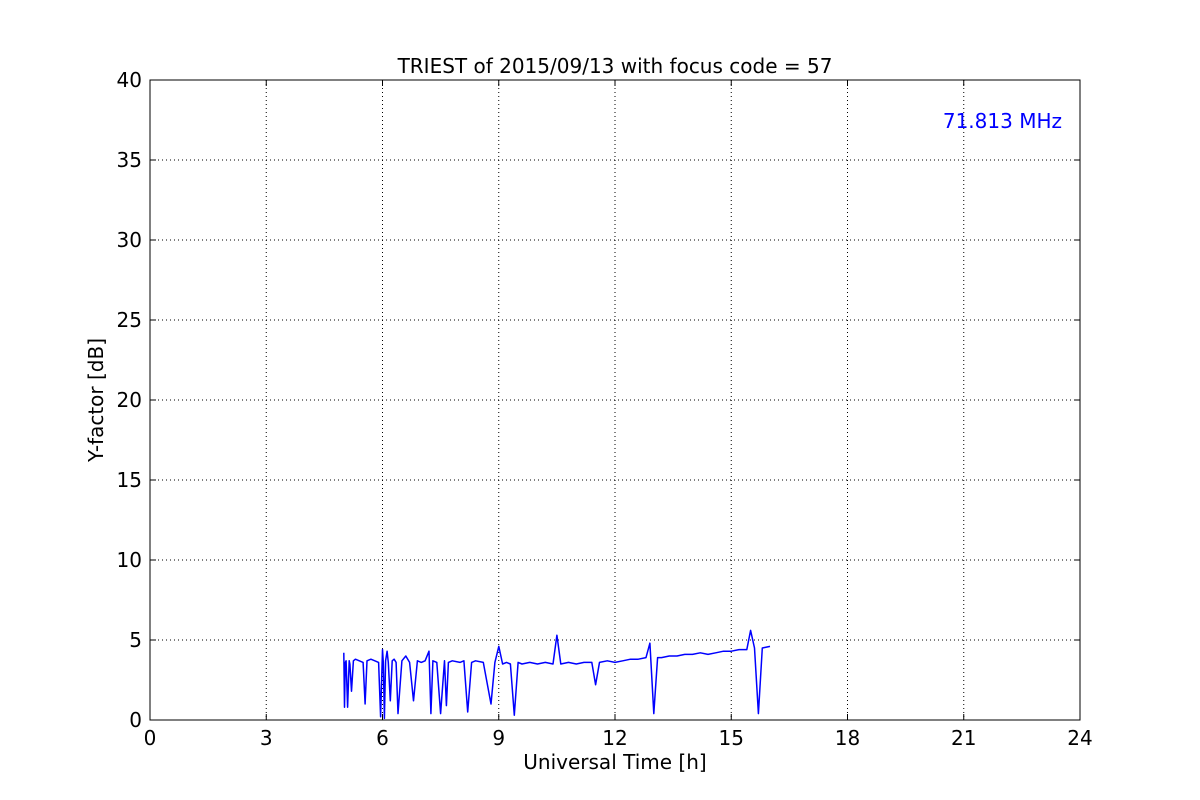 The image size is (1200, 800). What do you see at coordinates (96, 400) in the screenshot?
I see `y-axis-label: Y-factor [dB]` at bounding box center [96, 400].